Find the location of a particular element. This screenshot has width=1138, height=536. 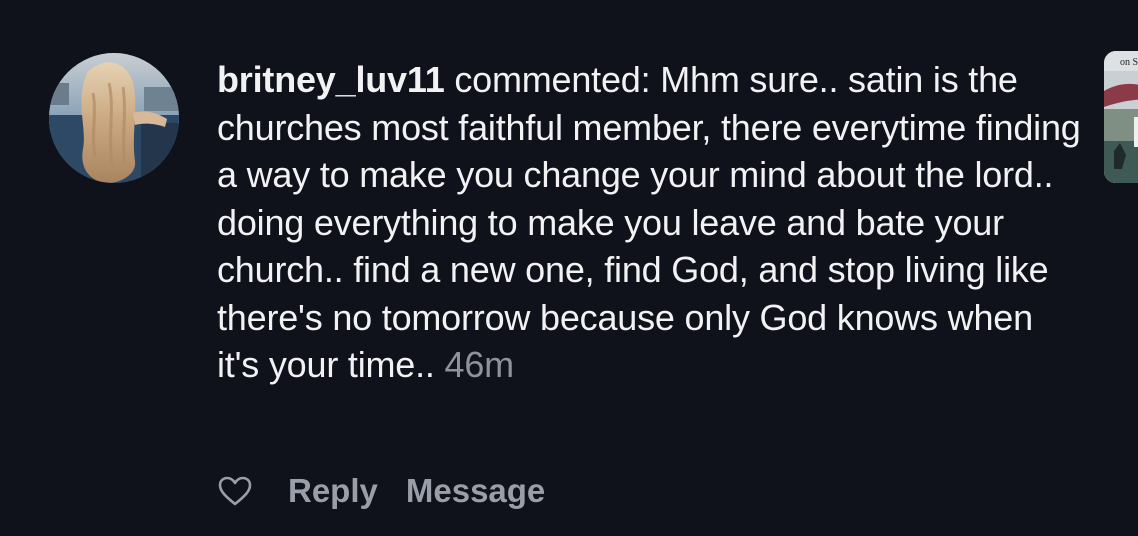

avatar-photo is located at coordinates (114, 118).